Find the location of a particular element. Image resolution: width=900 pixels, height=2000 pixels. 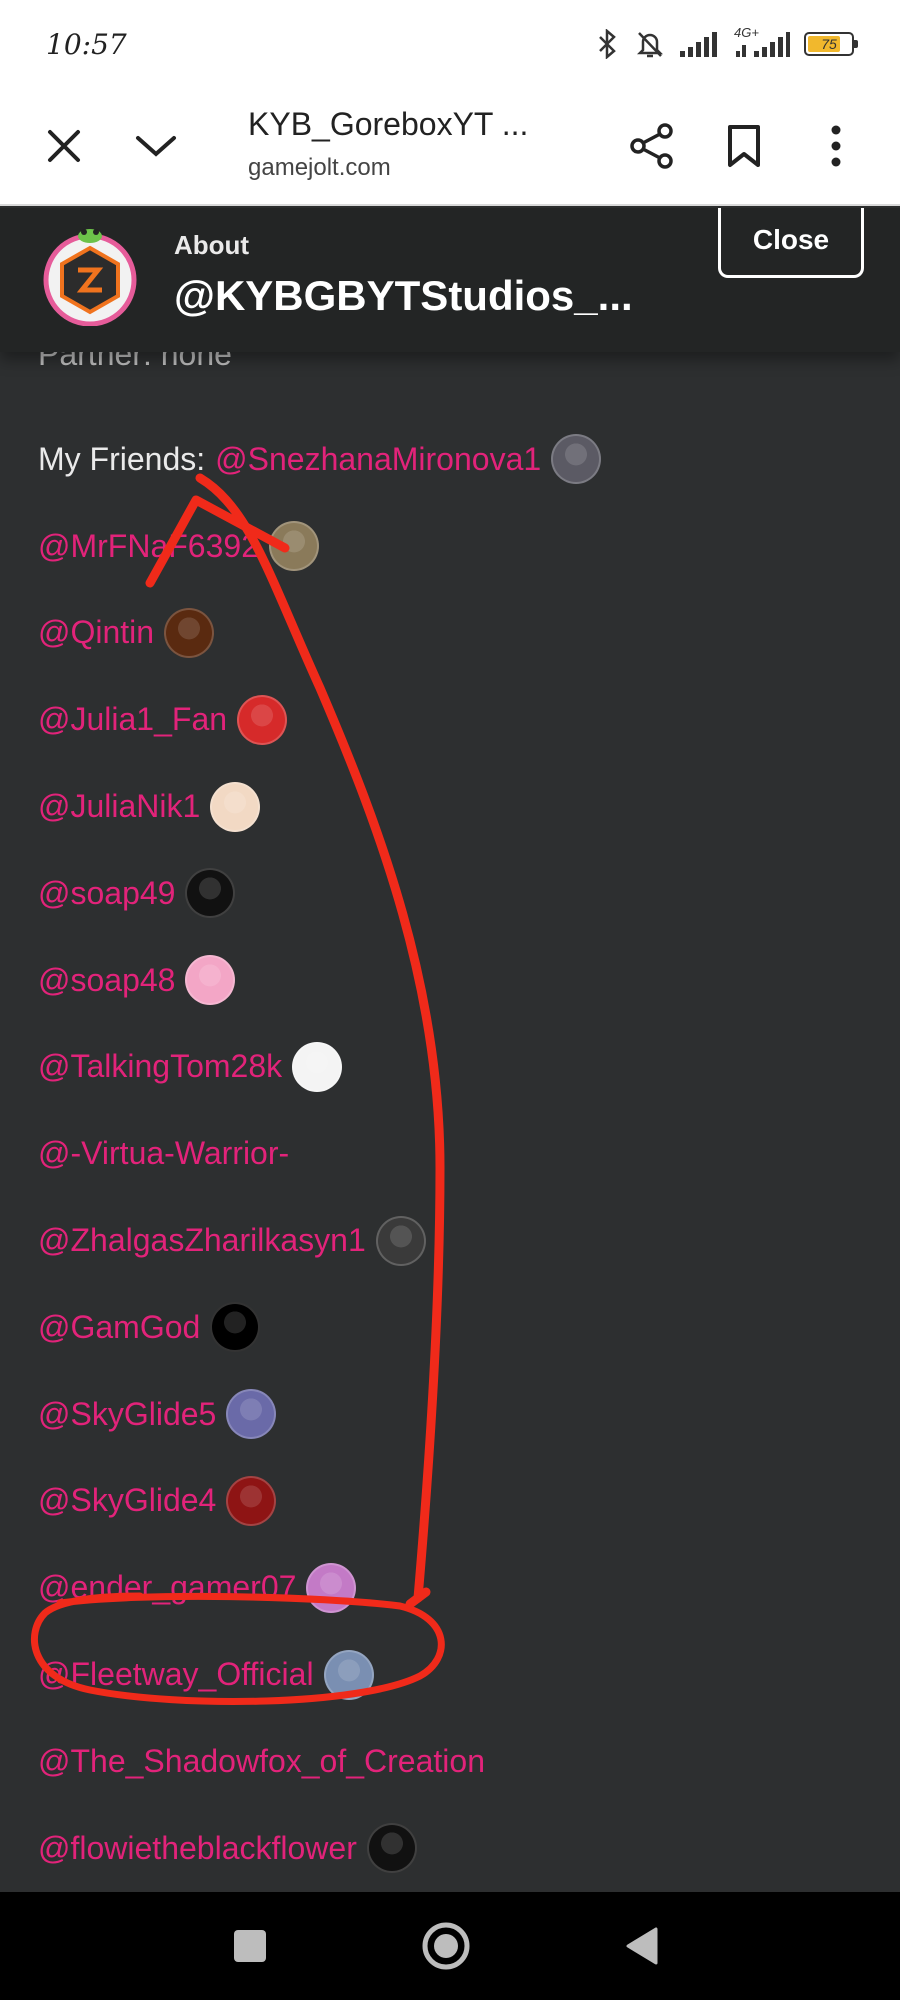

share-icon is located at coordinates (651, 146).